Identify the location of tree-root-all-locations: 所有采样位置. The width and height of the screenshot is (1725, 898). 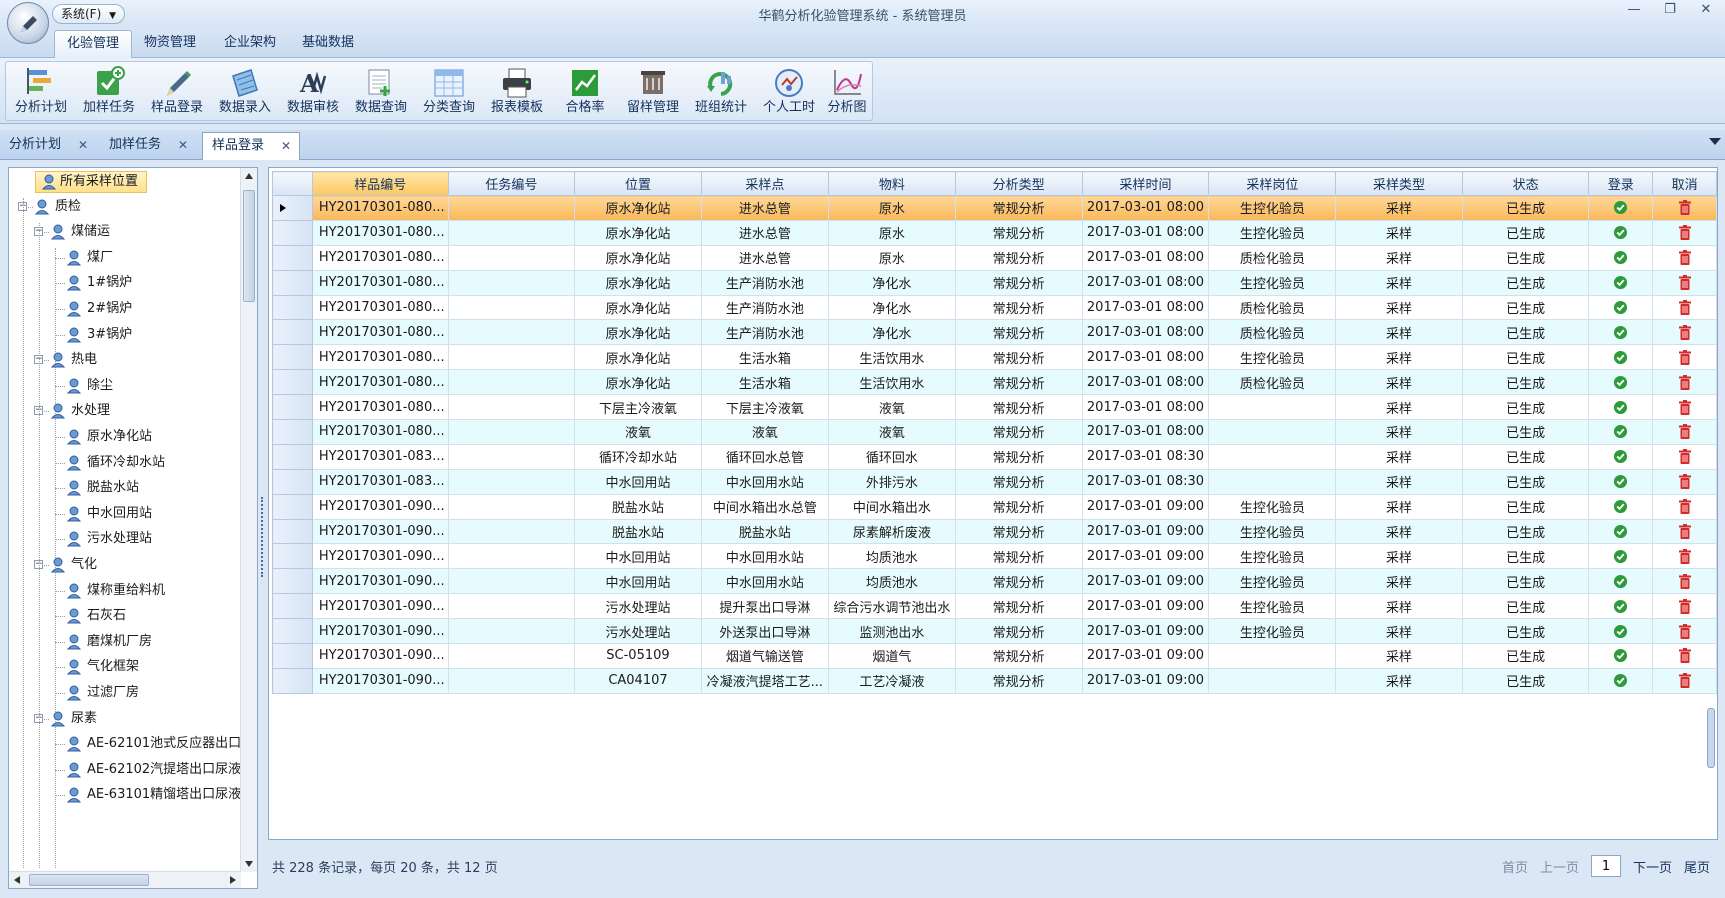
(91, 182).